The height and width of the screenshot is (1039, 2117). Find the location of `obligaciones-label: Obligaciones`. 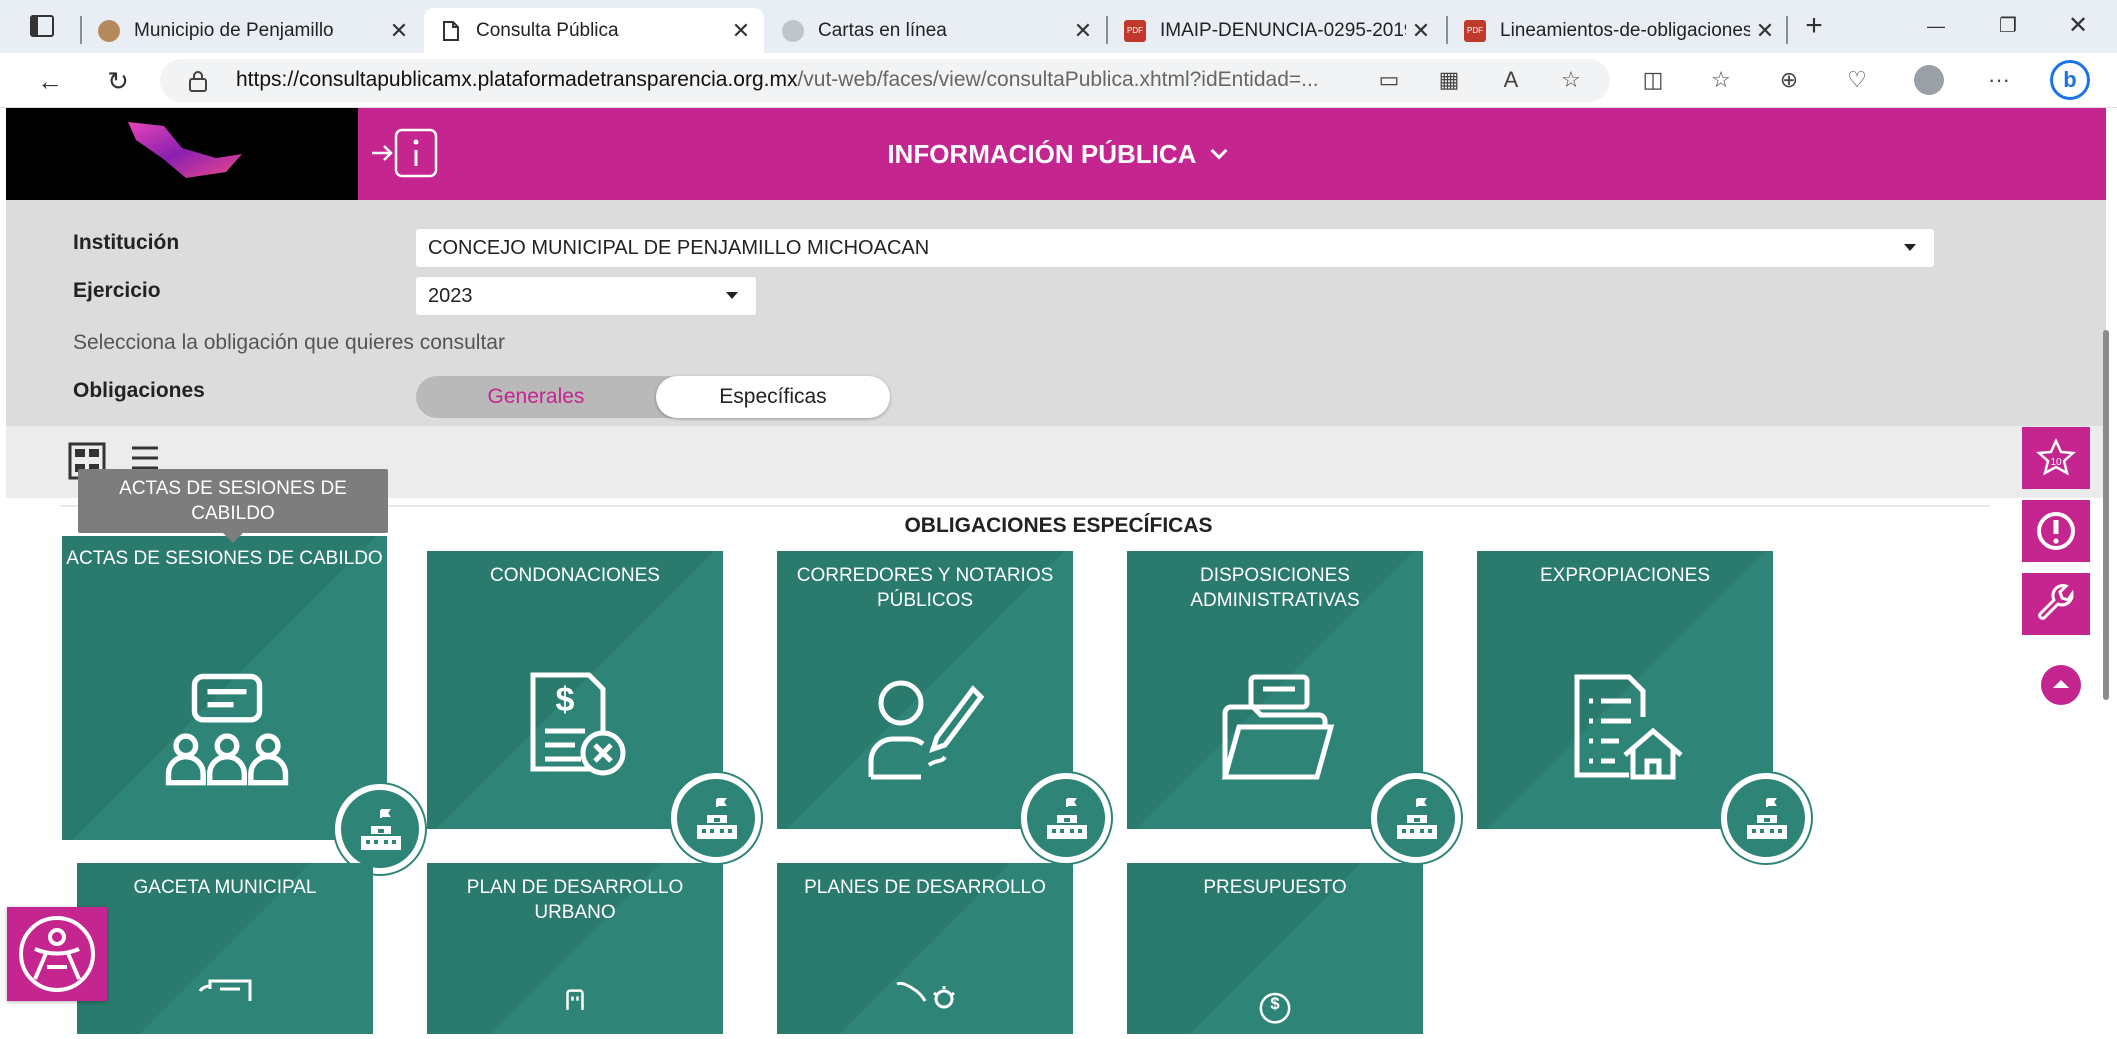

obligaciones-label: Obligaciones is located at coordinates (139, 390).